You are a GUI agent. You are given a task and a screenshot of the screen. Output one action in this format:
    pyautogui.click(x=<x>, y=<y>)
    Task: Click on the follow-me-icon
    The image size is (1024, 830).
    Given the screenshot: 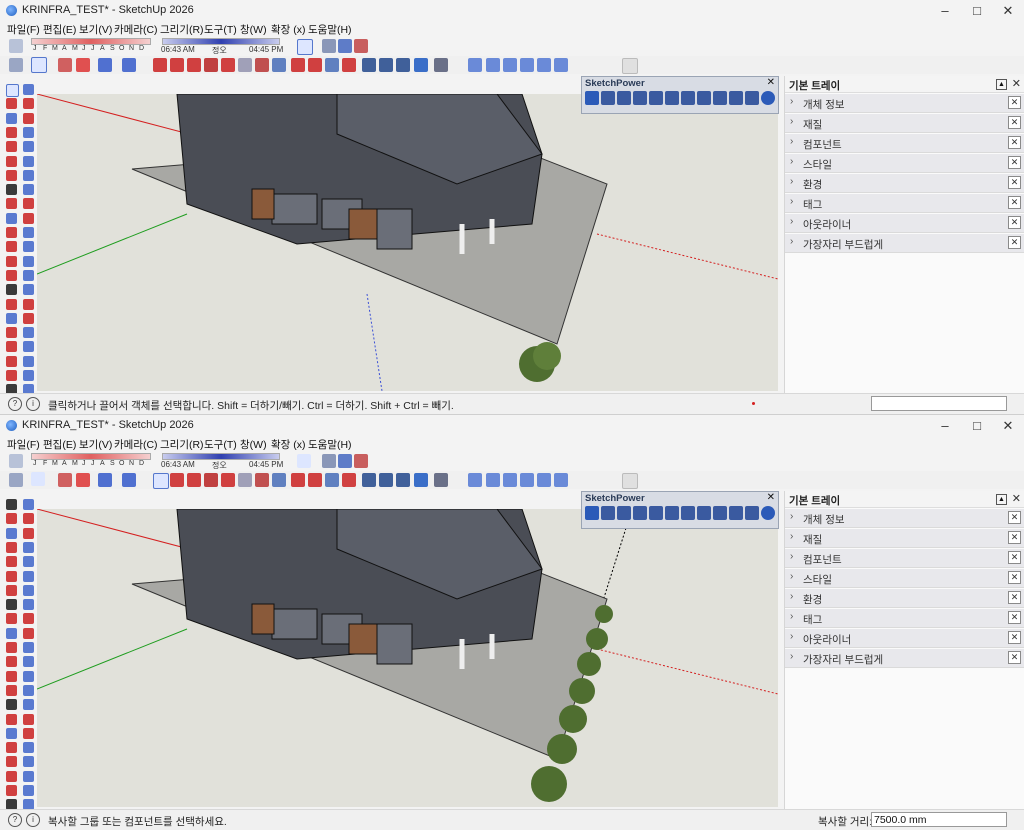 What is the action you would take?
    pyautogui.click(x=211, y=65)
    